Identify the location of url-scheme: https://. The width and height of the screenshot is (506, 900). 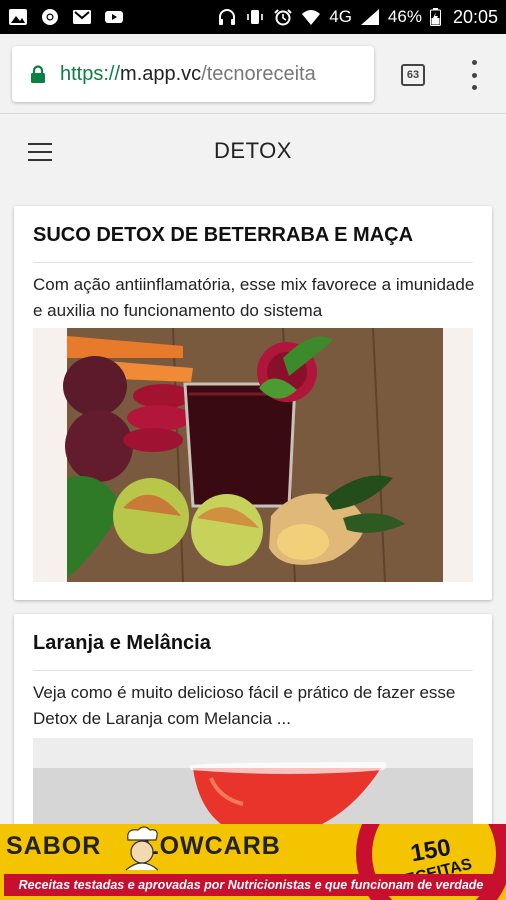
(90, 73).